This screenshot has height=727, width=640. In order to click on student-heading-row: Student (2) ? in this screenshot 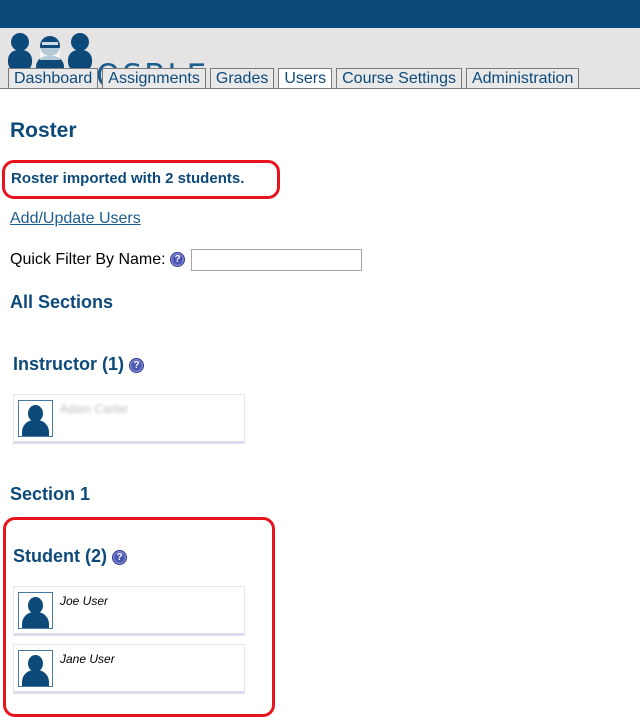, I will do `click(70, 556)`.